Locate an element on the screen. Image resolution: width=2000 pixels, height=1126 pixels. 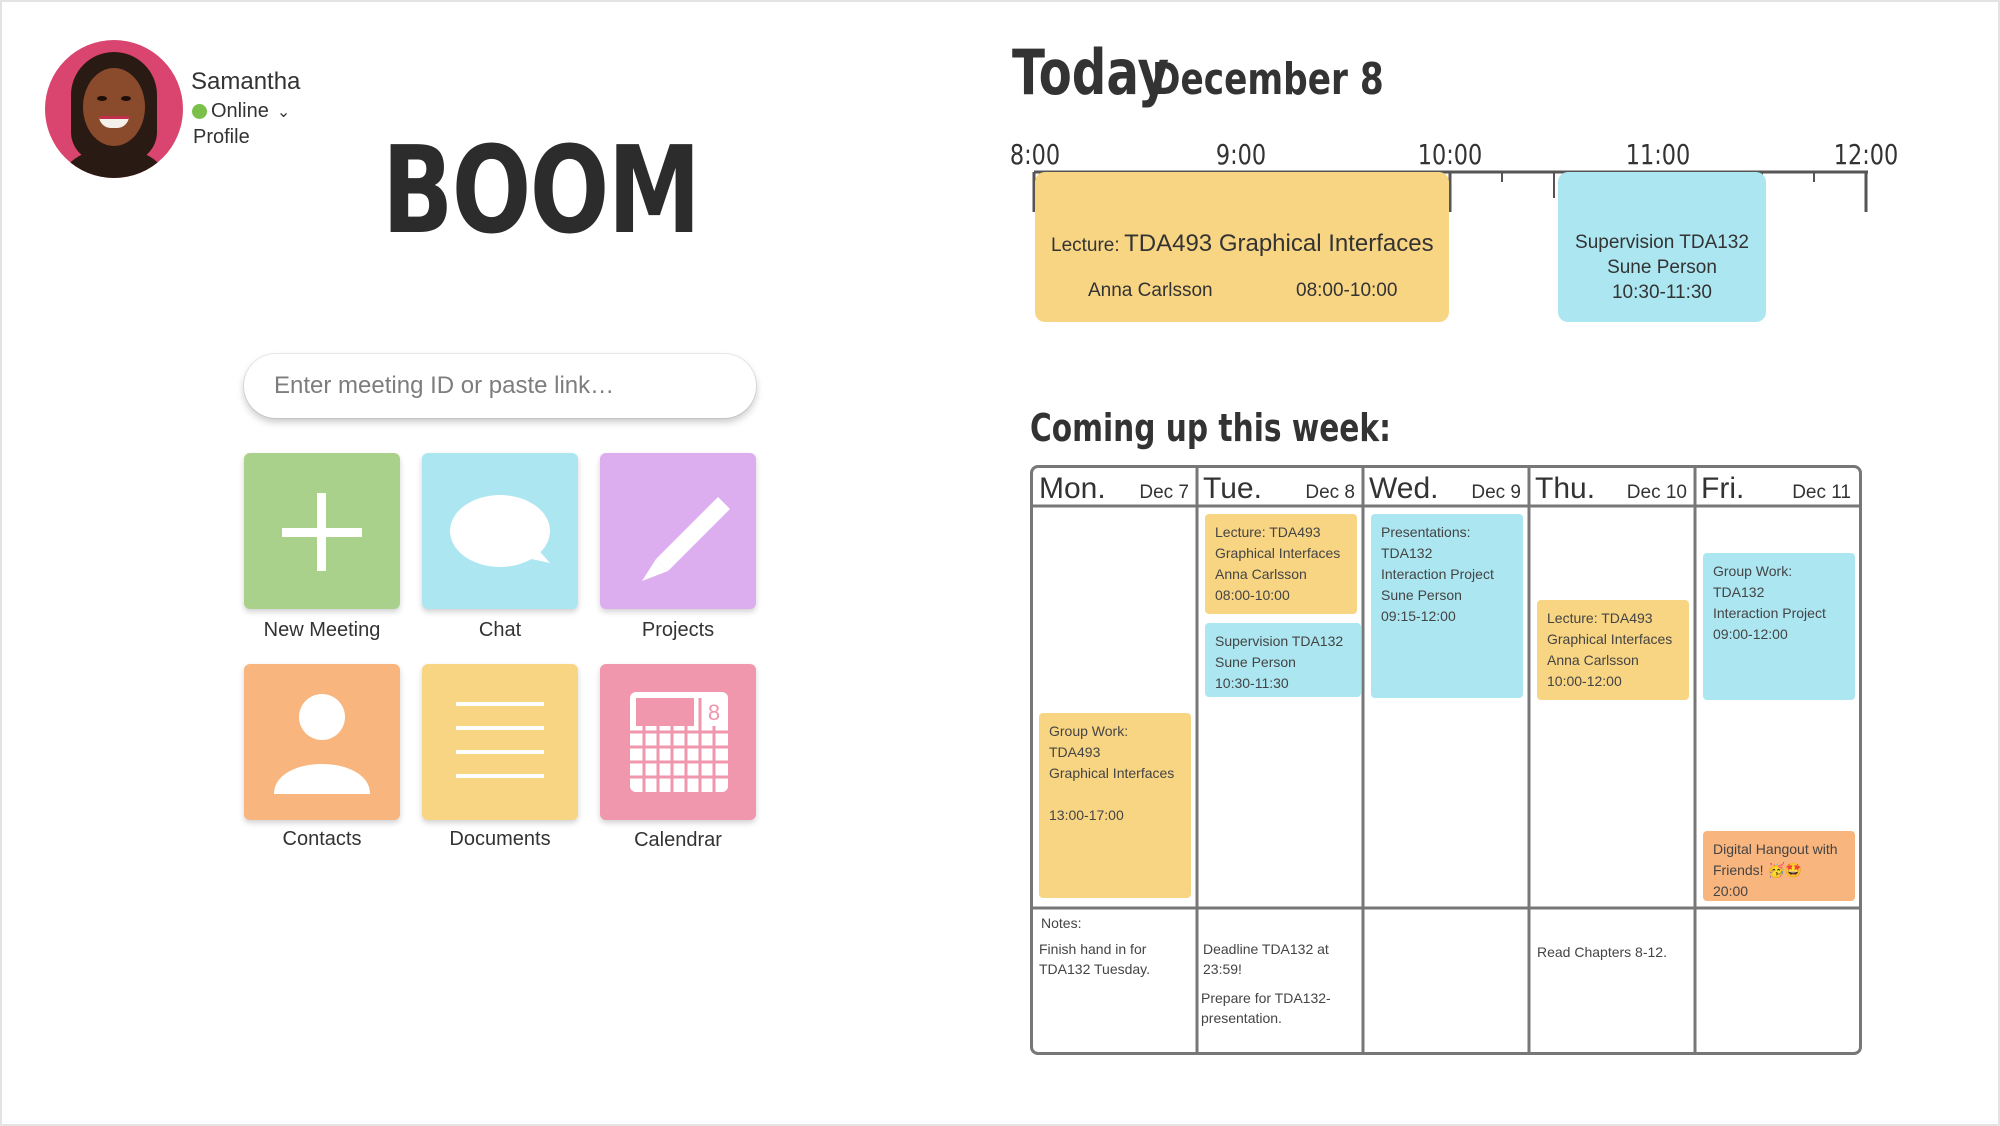
event-title: TDA493 Graphical Interfaces is located at coordinates (1279, 243).